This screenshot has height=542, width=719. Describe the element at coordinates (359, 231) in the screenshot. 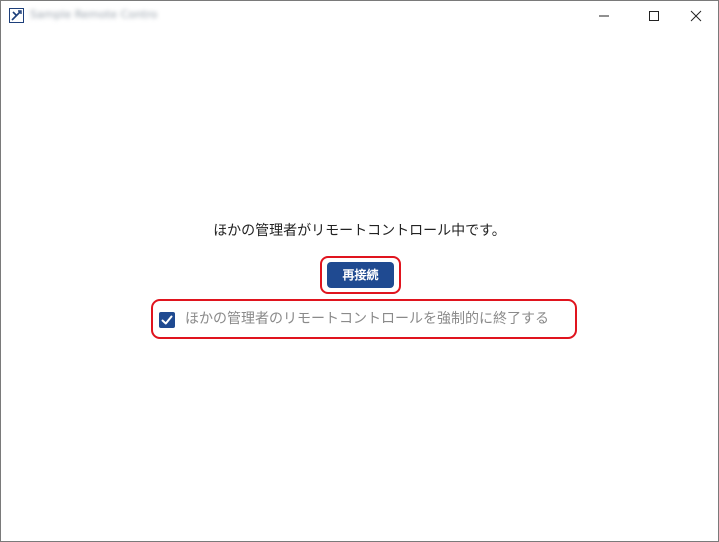

I see `status-message: ほかの管理者がリモートコントロール中です。` at that location.